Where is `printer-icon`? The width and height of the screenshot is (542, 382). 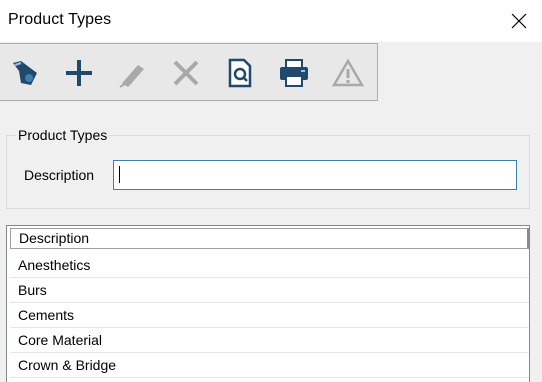
printer-icon is located at coordinates (294, 73).